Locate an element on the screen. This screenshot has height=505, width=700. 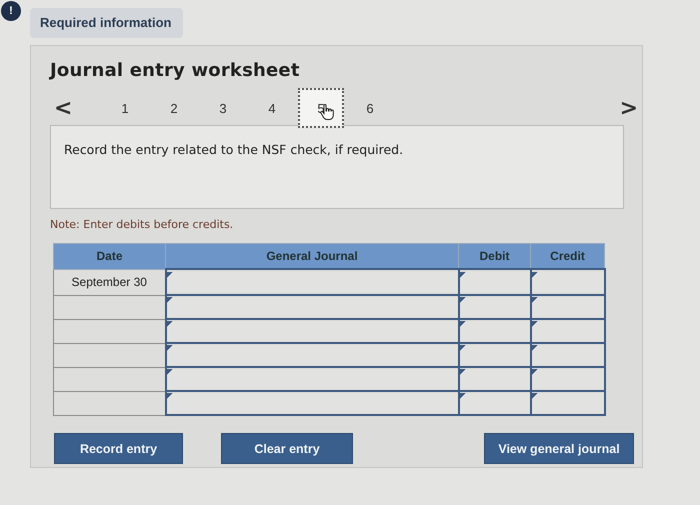
column-header: General Journal is located at coordinates (312, 256).